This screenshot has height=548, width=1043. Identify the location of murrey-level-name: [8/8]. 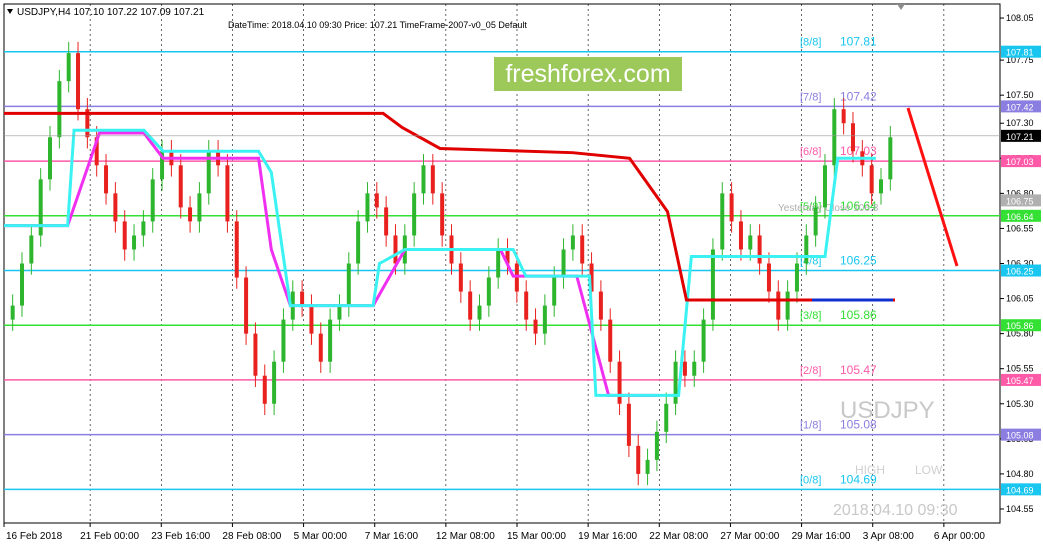
(810, 43).